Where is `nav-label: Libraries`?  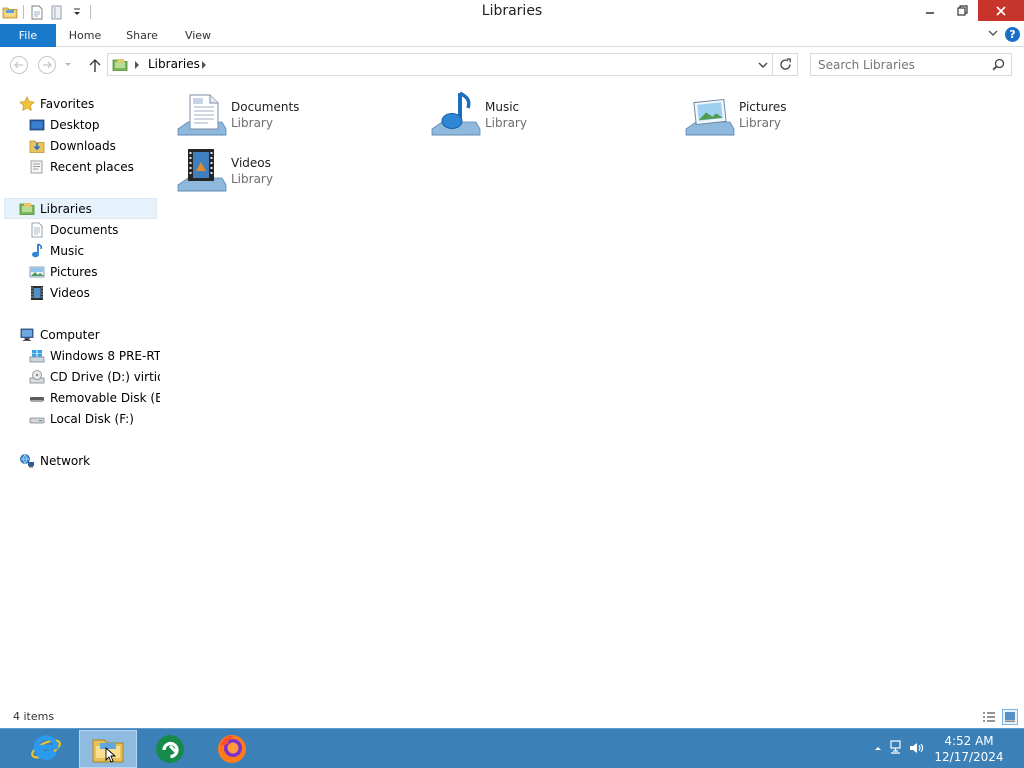
nav-label: Libraries is located at coordinates (66, 208).